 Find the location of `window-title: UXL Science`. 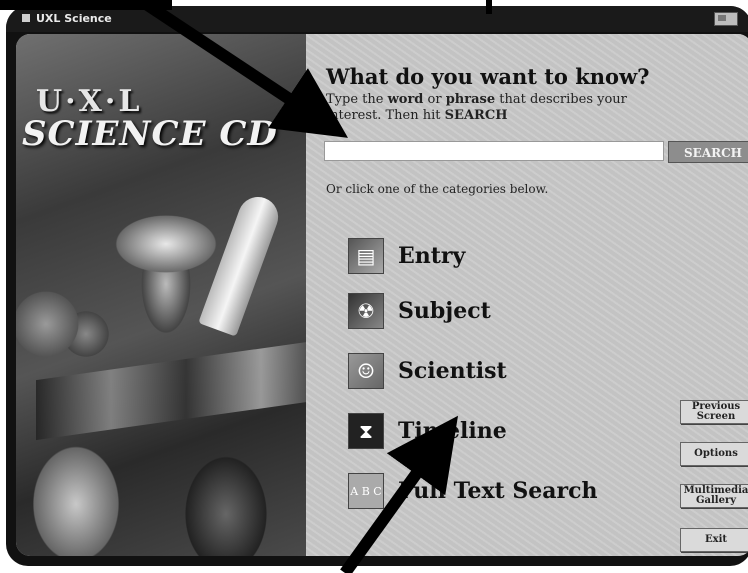

window-title: UXL Science is located at coordinates (74, 18).